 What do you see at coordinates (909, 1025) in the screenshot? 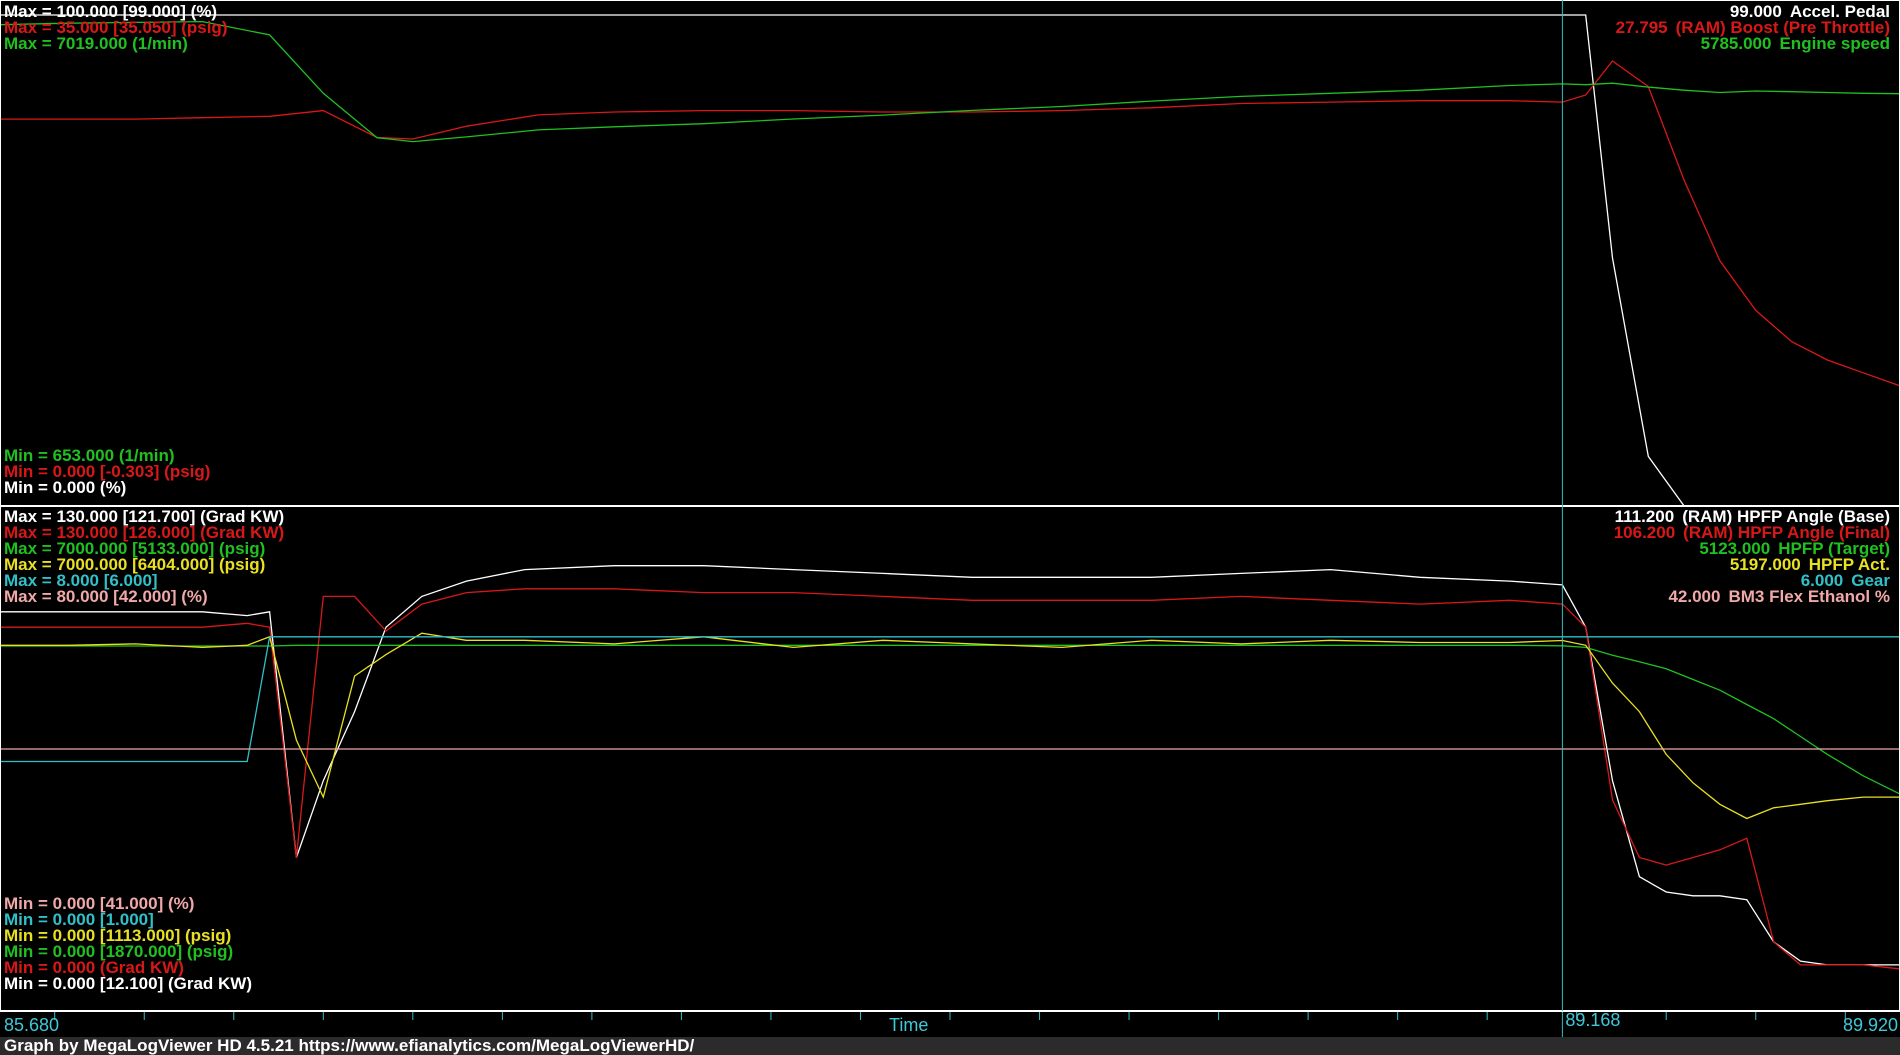
I see `axis-time-label: Time` at bounding box center [909, 1025].